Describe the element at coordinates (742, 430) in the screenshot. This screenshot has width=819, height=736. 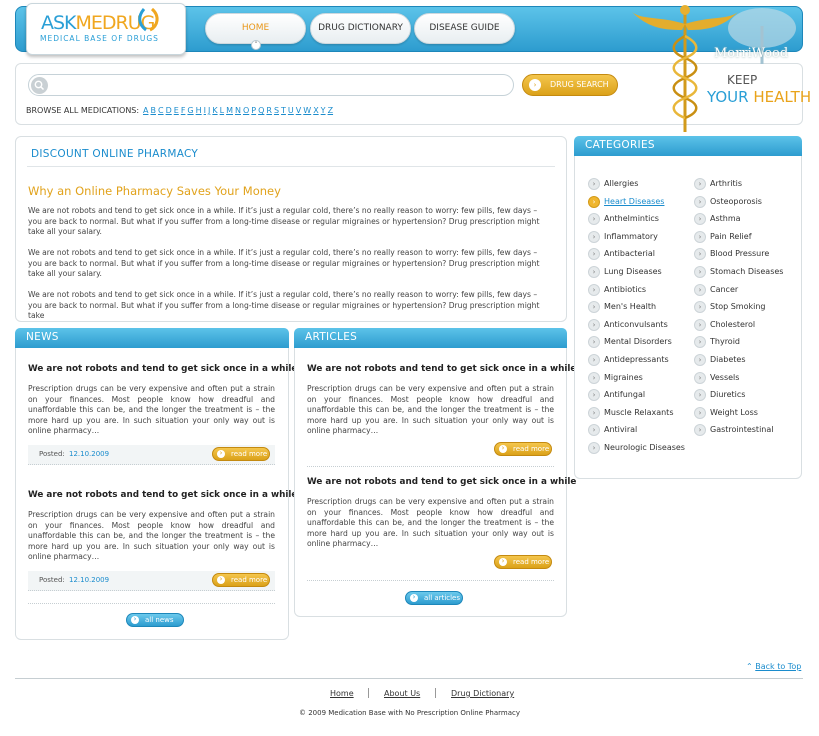
I see `category-label: Gastrointestinal` at that location.